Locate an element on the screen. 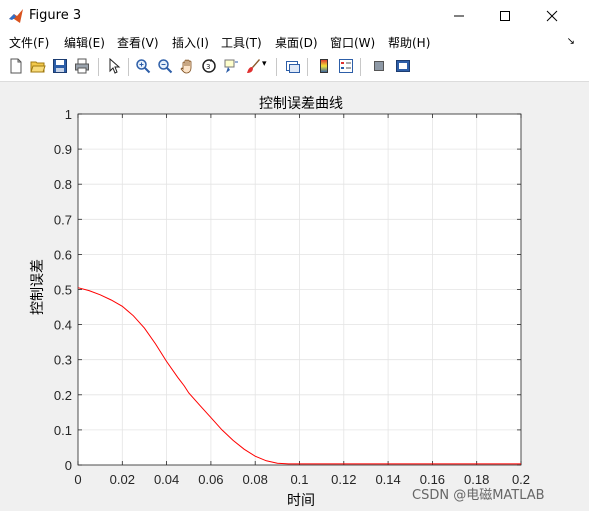  maximize-icon is located at coordinates (505, 16).